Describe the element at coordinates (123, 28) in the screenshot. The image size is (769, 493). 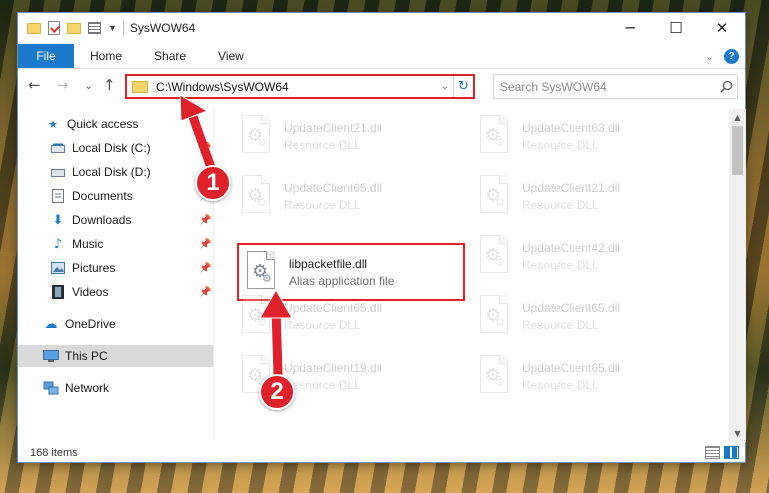
I see `title-separator` at that location.